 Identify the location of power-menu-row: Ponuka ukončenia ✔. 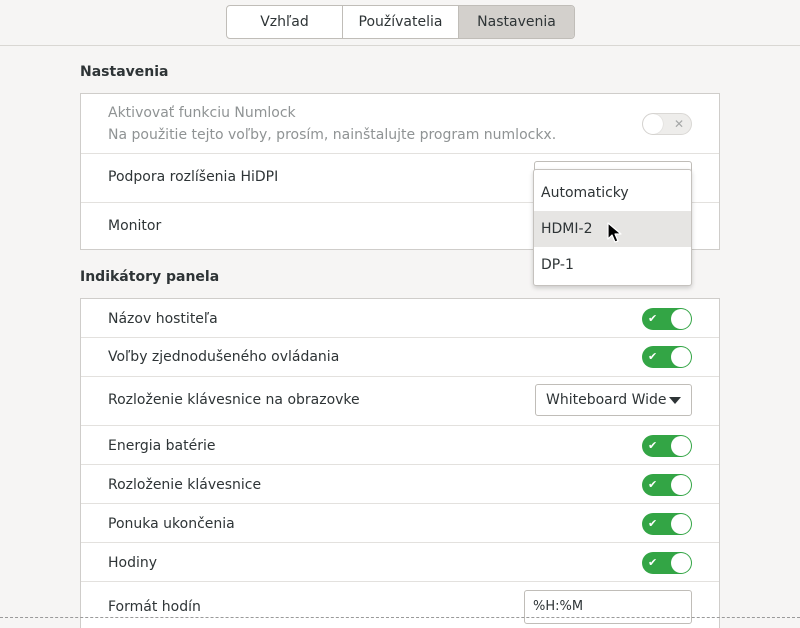
(400, 523).